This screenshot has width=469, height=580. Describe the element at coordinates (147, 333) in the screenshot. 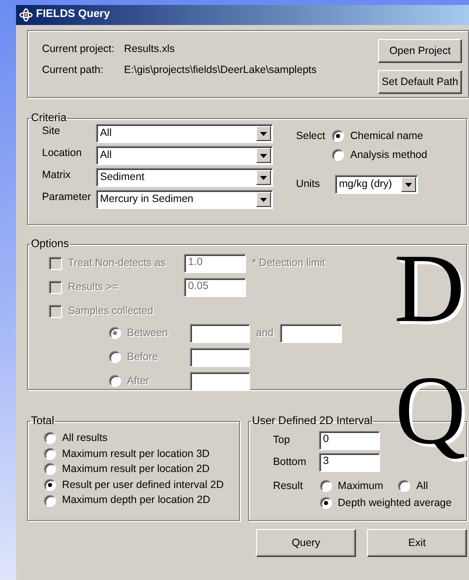

I see `radio-label: Between` at that location.